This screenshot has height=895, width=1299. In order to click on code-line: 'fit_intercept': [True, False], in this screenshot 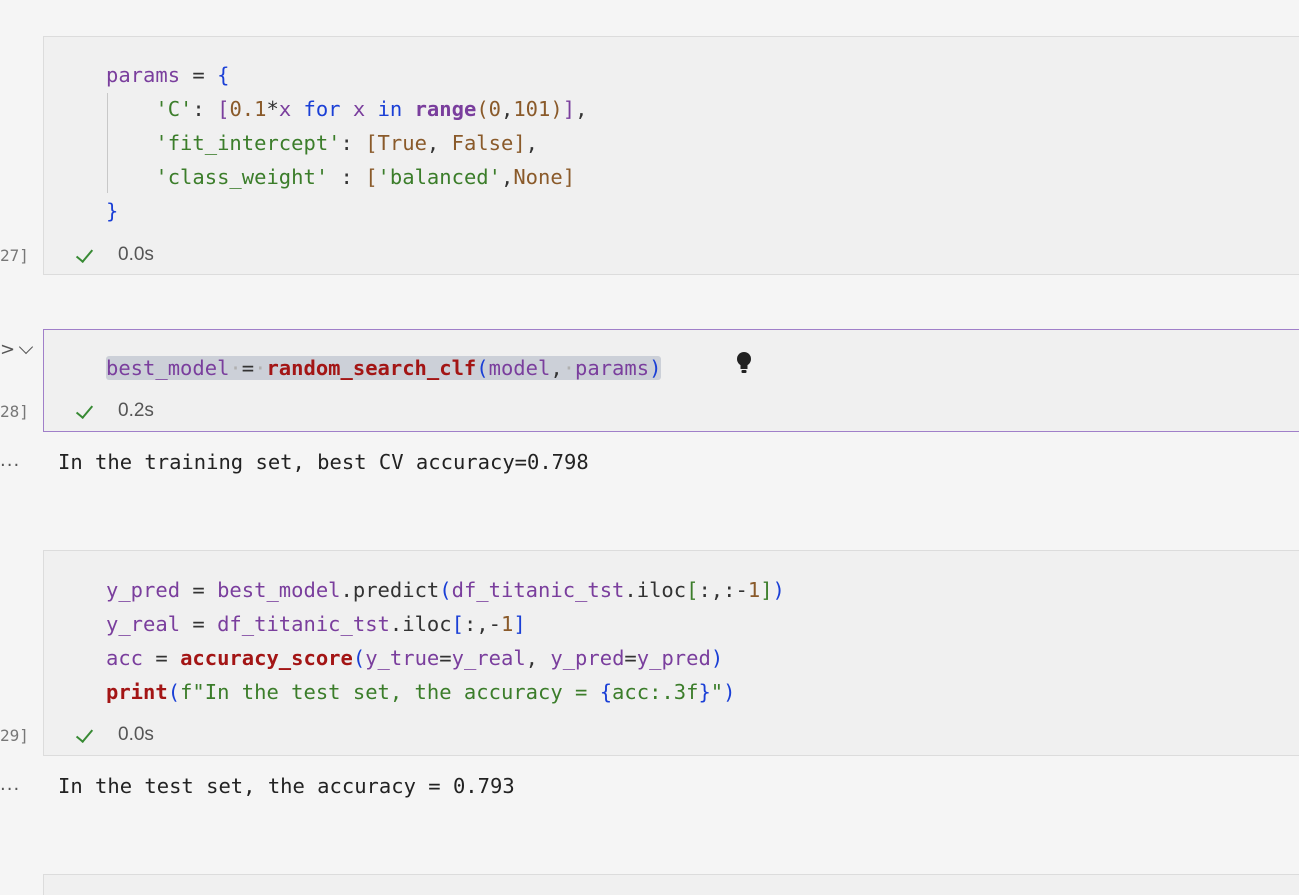, I will do `click(347, 143)`.